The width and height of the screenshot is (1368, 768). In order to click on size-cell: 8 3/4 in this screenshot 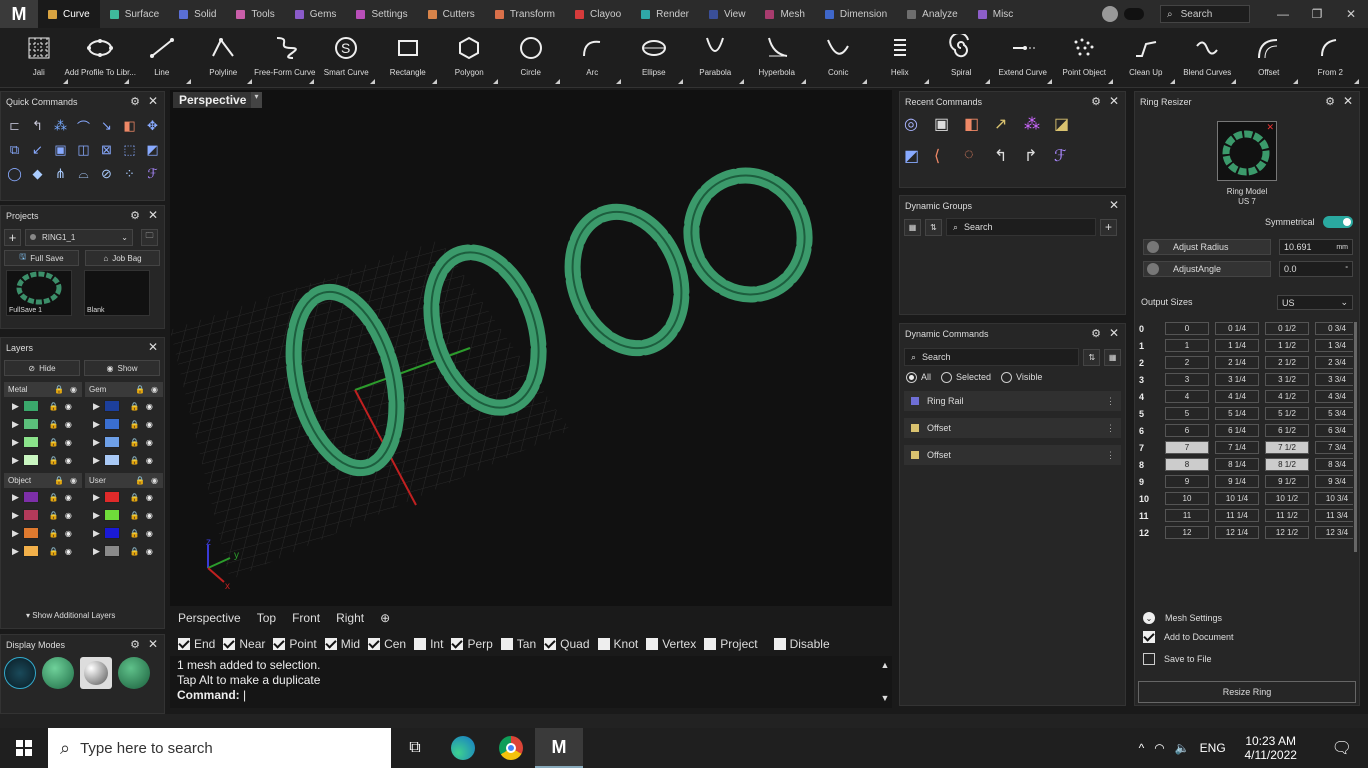, I will do `click(1334, 464)`.